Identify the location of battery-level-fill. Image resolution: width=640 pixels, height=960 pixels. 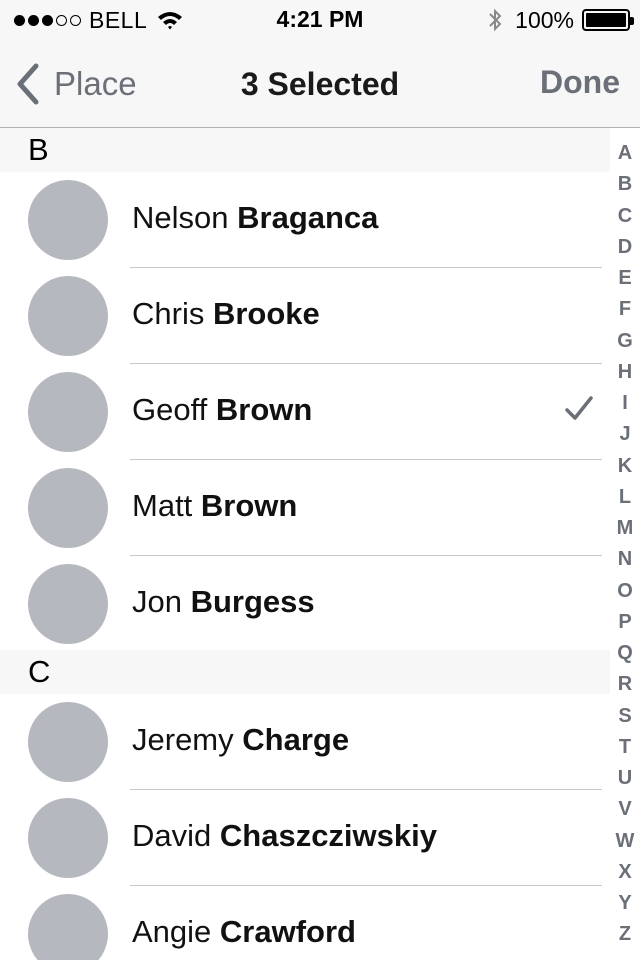
(606, 20).